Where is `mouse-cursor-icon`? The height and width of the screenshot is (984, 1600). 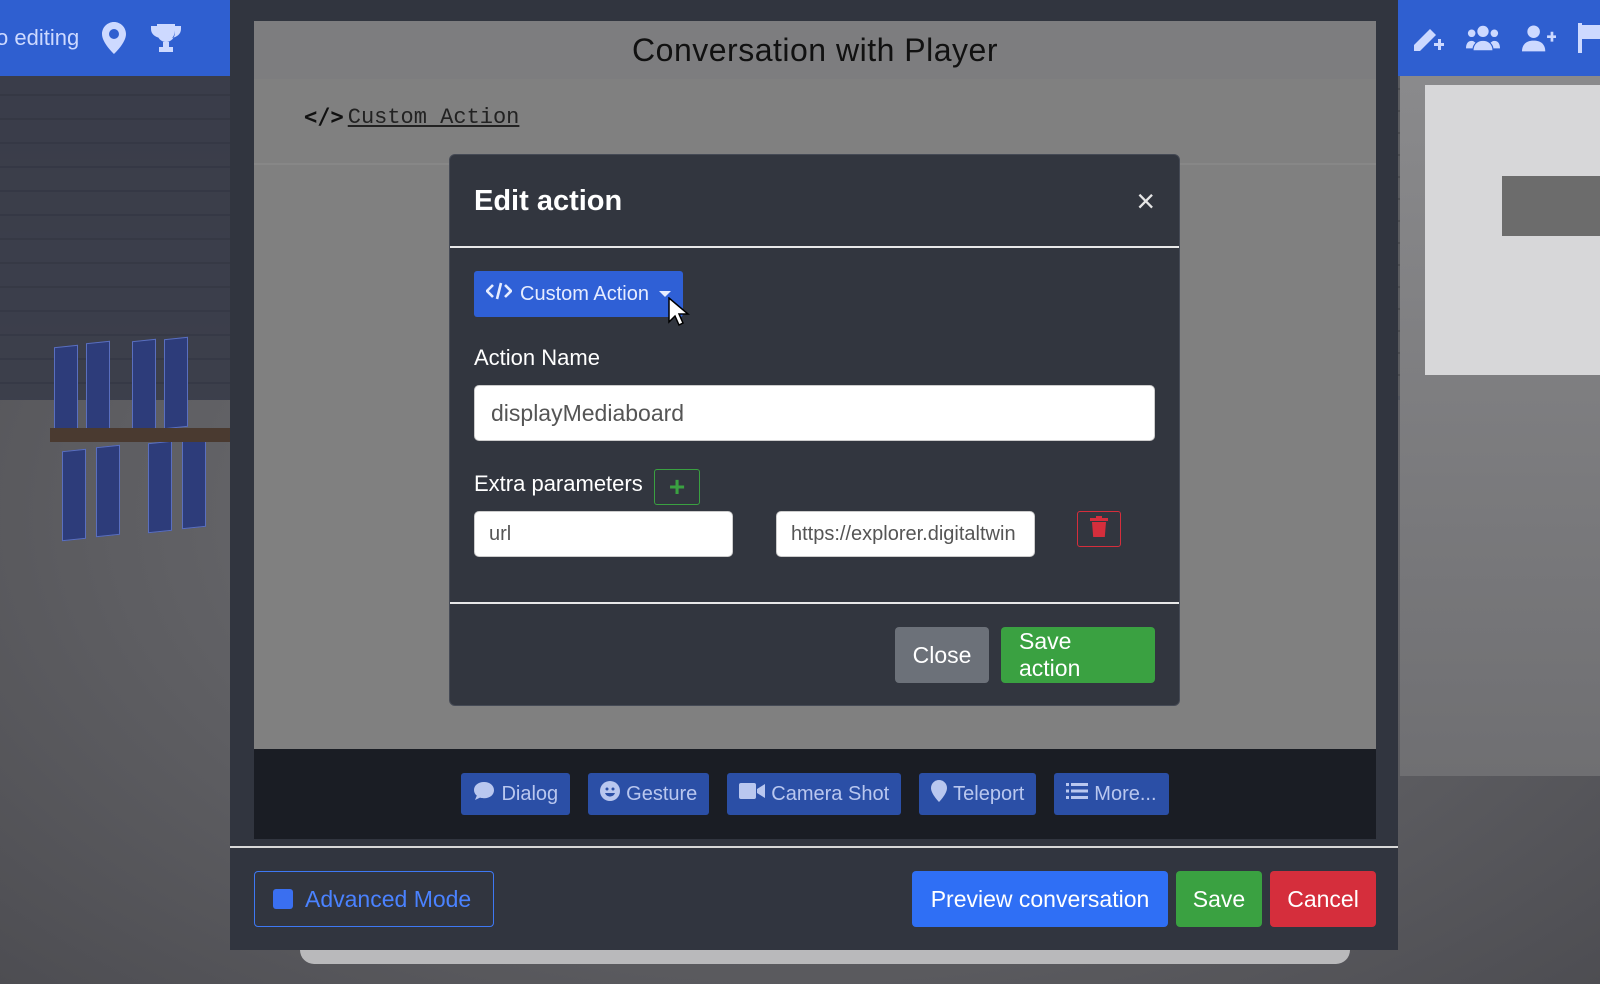
mouse-cursor-icon is located at coordinates (679, 314).